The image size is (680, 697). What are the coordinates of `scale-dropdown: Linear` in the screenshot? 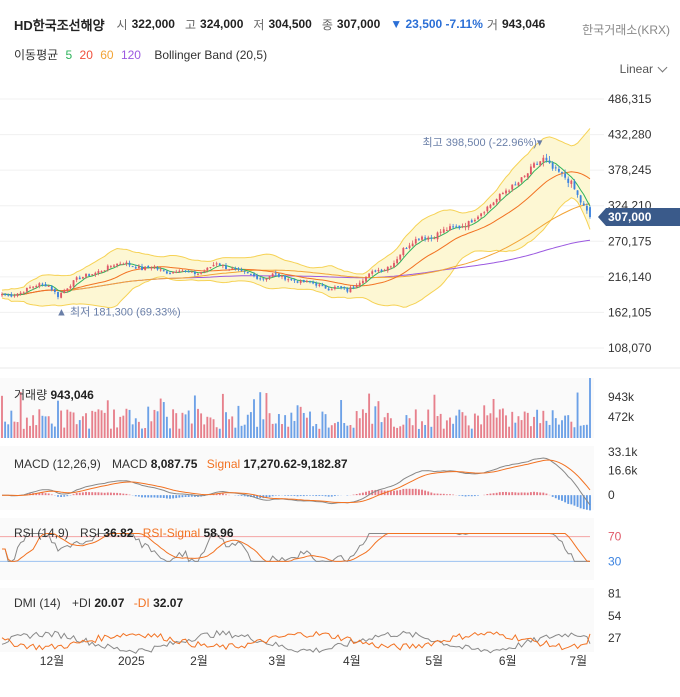 It's located at (643, 69).